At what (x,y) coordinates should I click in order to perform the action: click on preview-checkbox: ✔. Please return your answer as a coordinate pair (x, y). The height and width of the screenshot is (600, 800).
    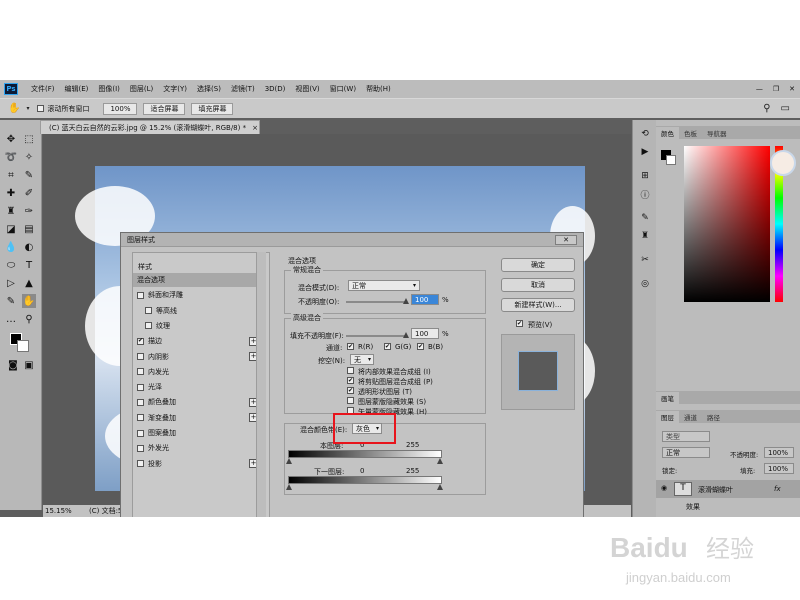
    Looking at the image, I should click on (519, 323).